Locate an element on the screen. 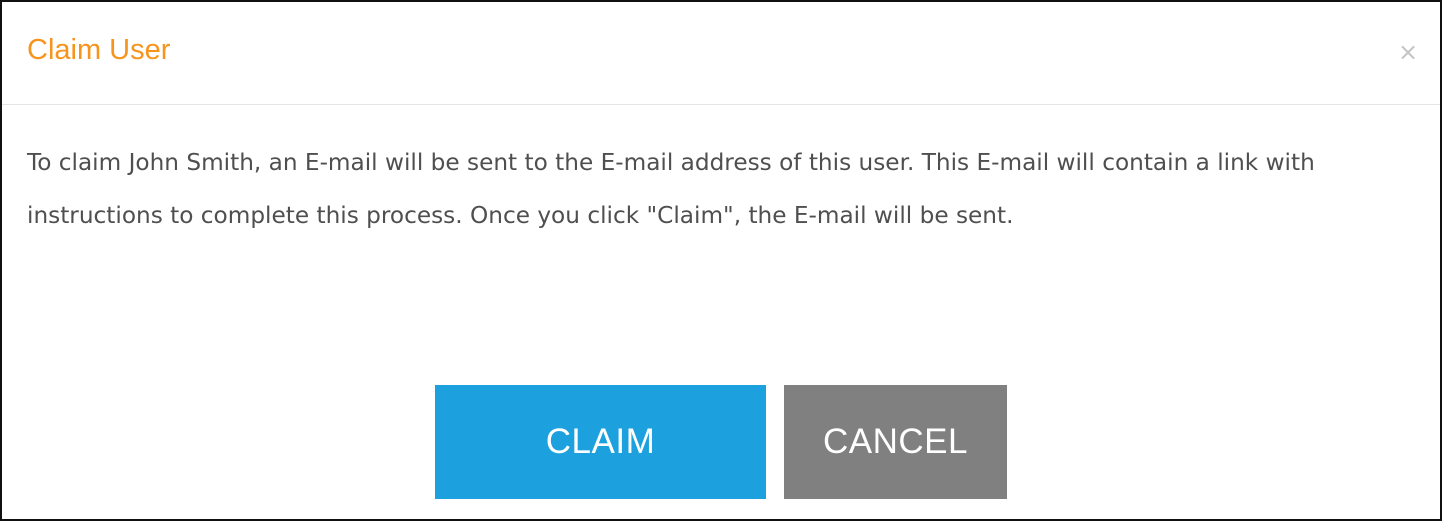  close-icon: × is located at coordinates (1408, 52).